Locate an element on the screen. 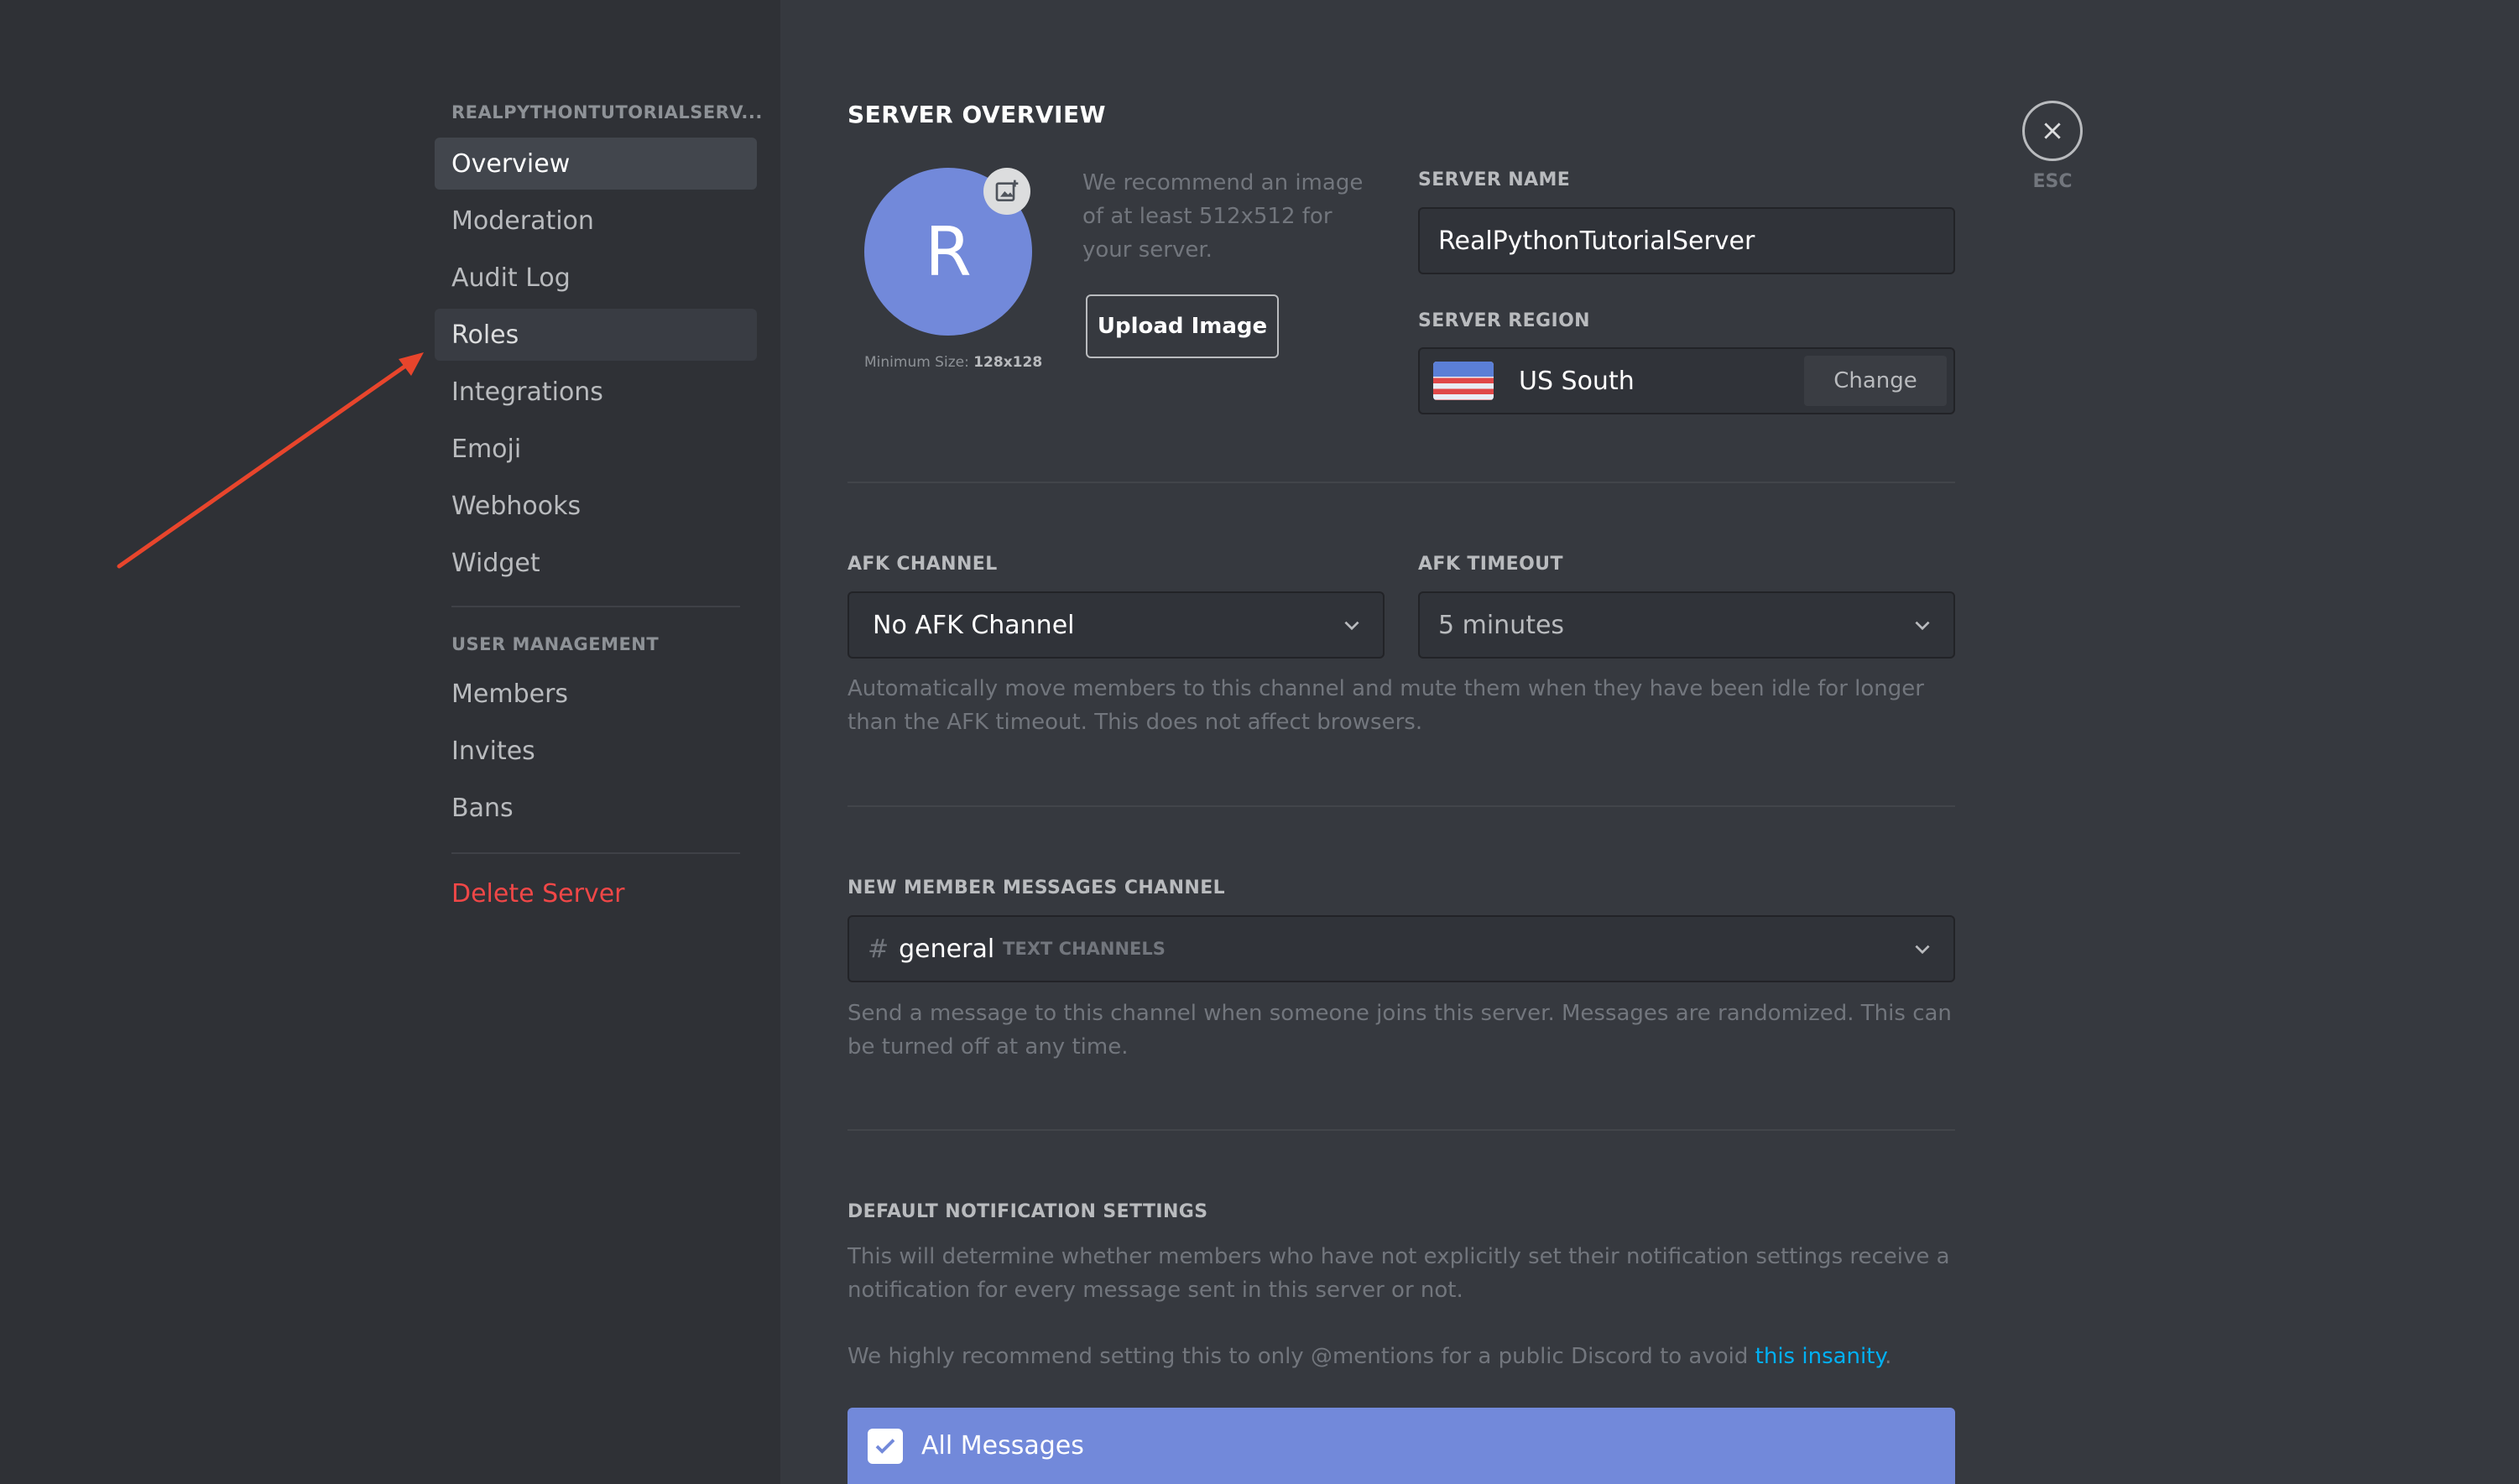 The image size is (2519, 1484). all-messages-option: All Messages is located at coordinates (1401, 1446).